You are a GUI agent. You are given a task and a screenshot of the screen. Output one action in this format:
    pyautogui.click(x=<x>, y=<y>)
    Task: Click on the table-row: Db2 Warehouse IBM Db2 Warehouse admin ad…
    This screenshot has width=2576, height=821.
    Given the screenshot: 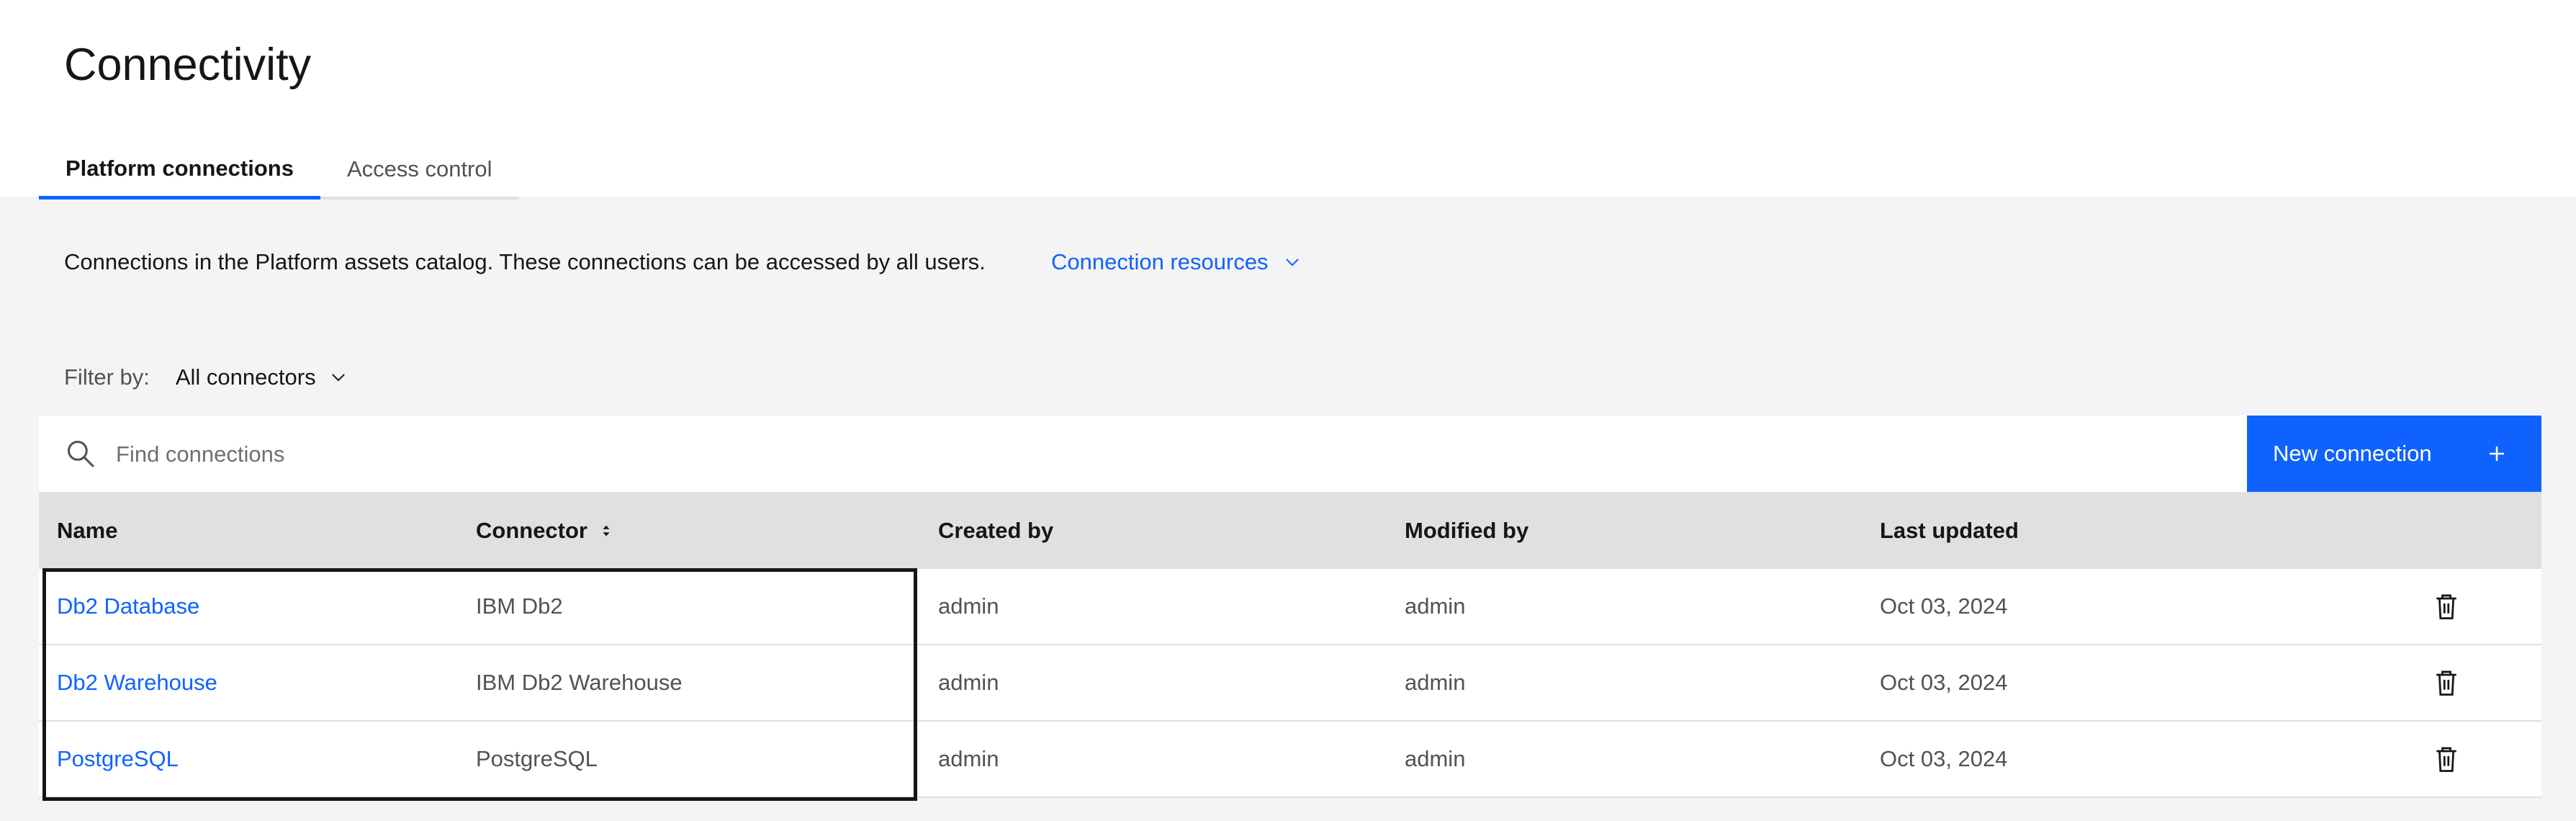 What is the action you would take?
    pyautogui.click(x=1290, y=683)
    